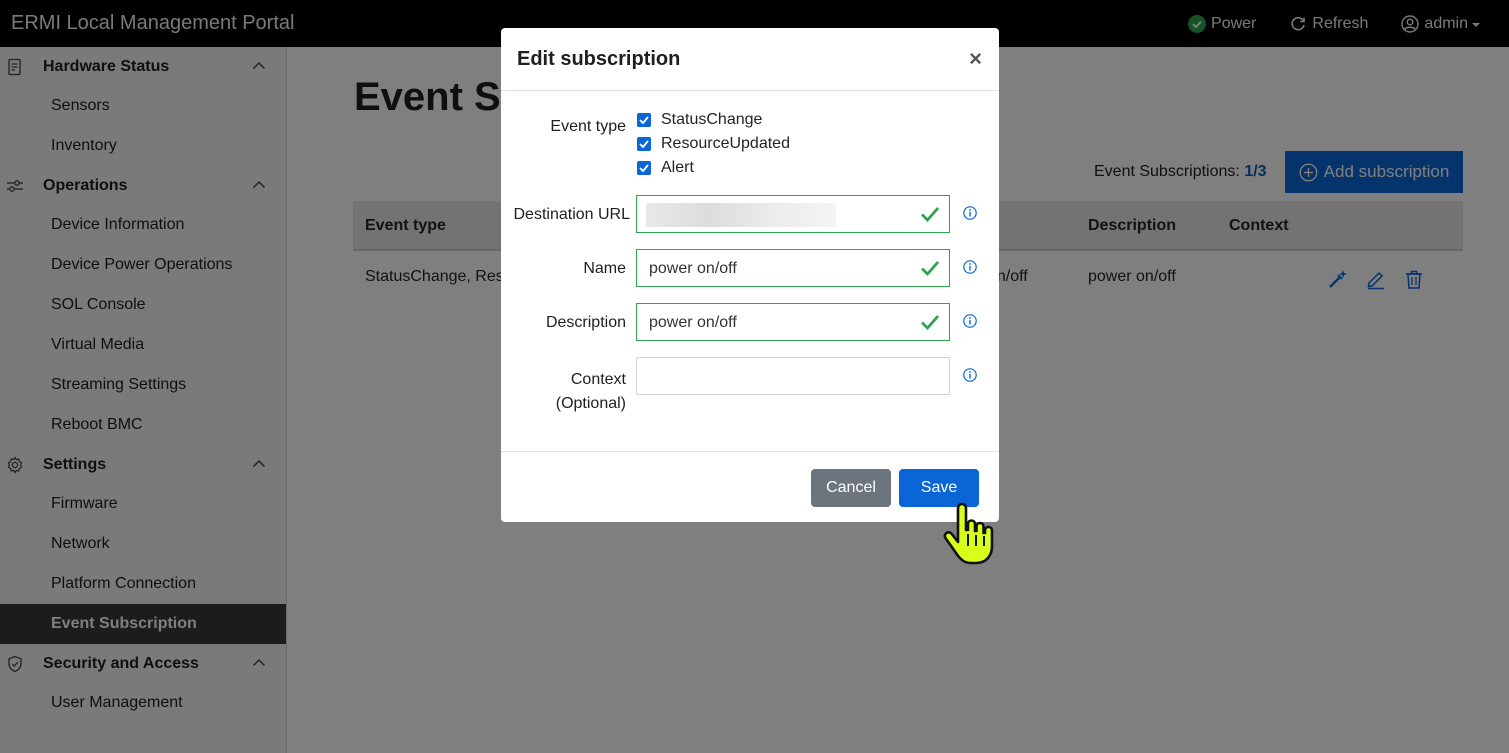 This screenshot has height=753, width=1509. What do you see at coordinates (585, 322) in the screenshot?
I see `description-label: Description` at bounding box center [585, 322].